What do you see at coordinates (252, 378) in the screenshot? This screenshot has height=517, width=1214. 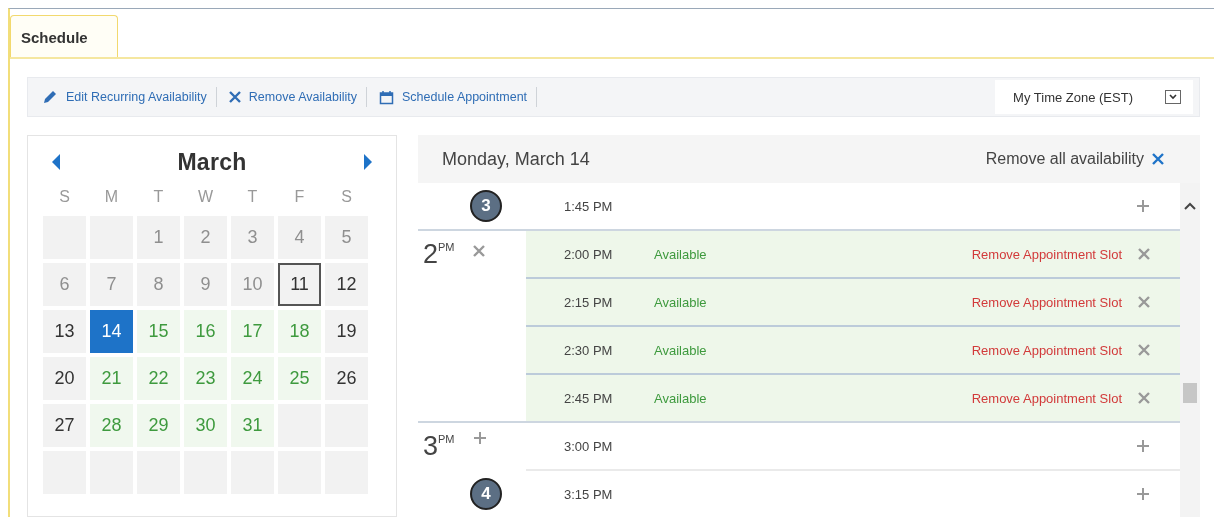 I see `calendar-day: 24` at bounding box center [252, 378].